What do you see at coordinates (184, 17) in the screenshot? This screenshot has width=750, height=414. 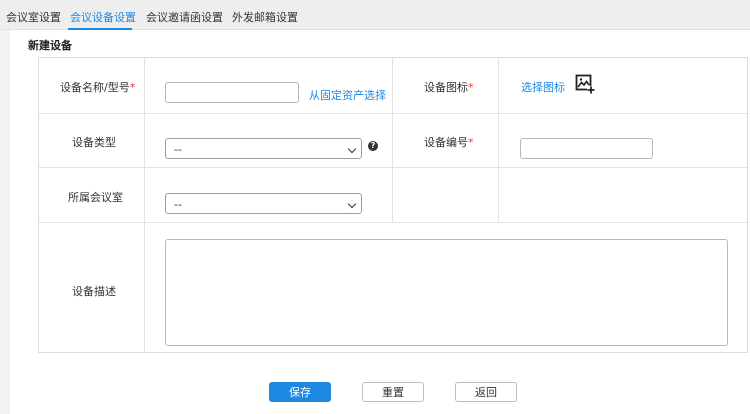 I see `tab-meeting-invitation-settings: 会议邀请函设置` at bounding box center [184, 17].